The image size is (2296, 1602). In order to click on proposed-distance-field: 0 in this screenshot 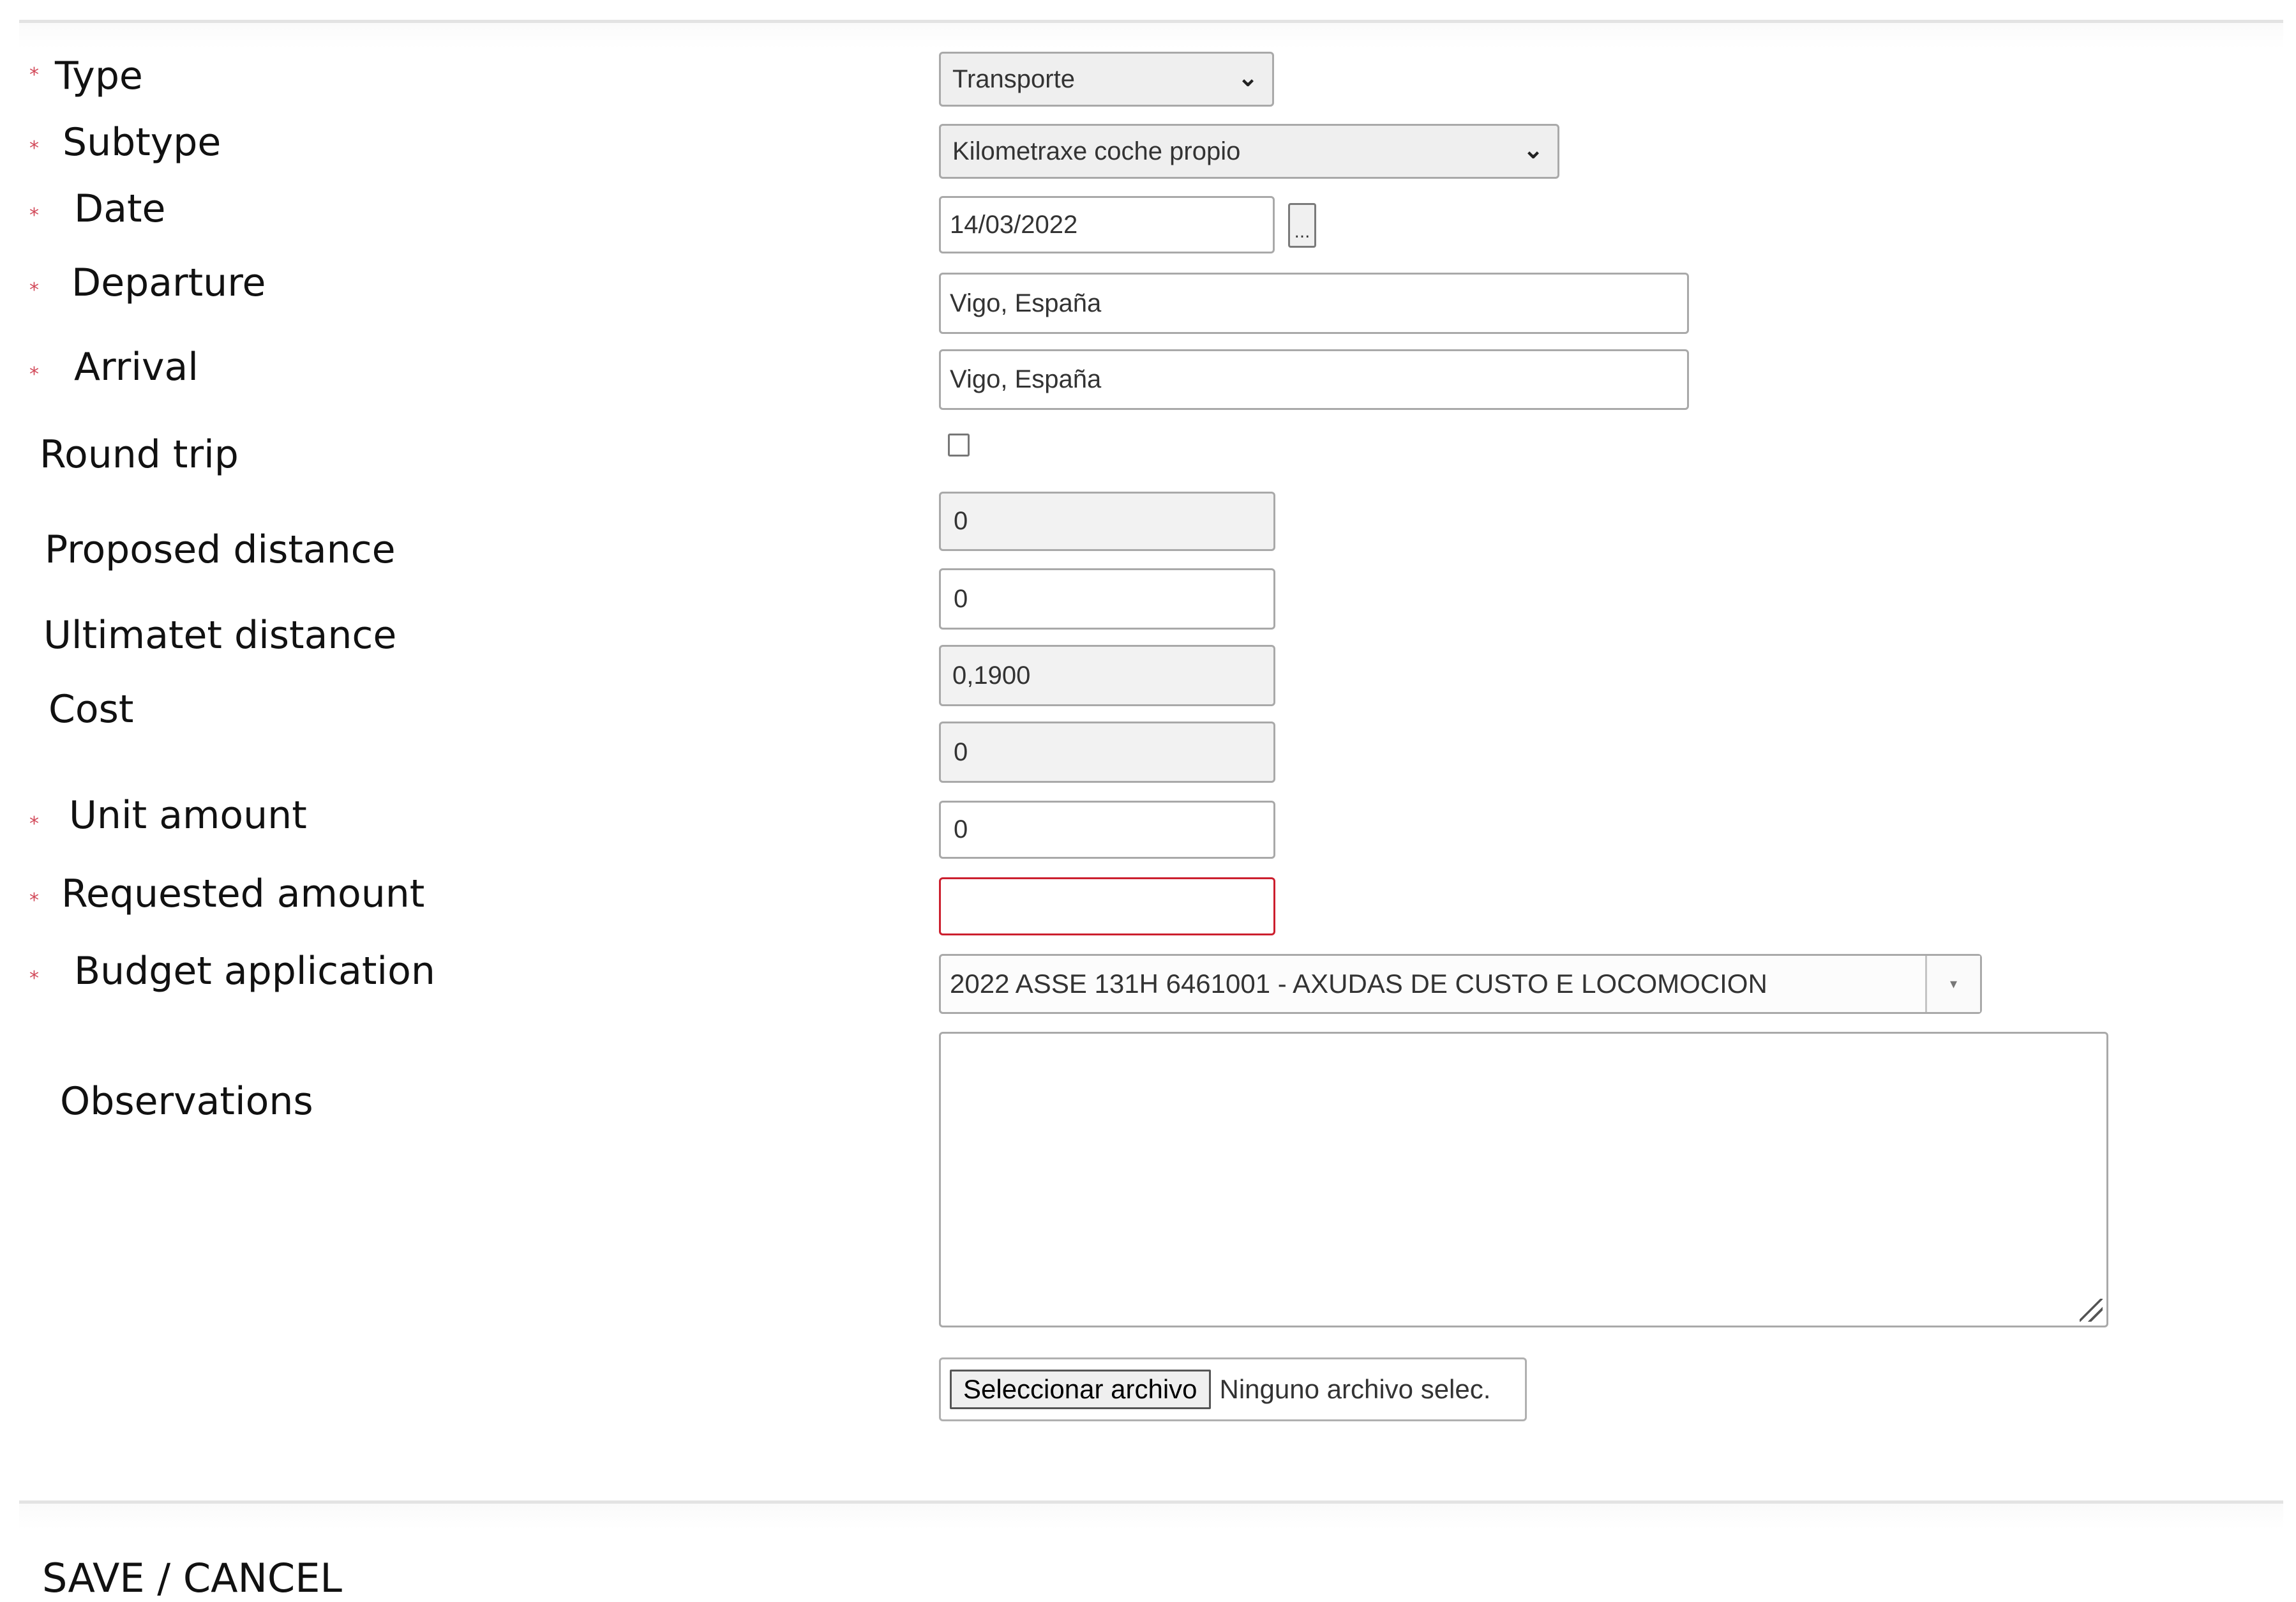, I will do `click(1107, 521)`.